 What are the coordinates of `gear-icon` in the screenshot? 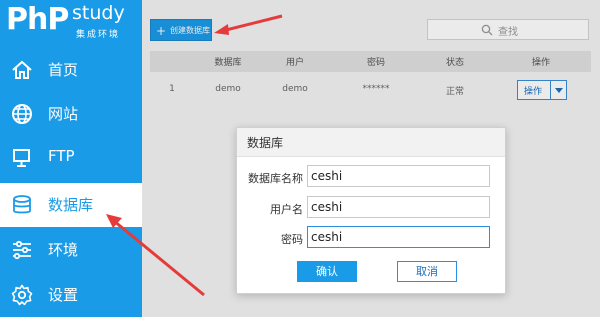 It's located at (22, 295).